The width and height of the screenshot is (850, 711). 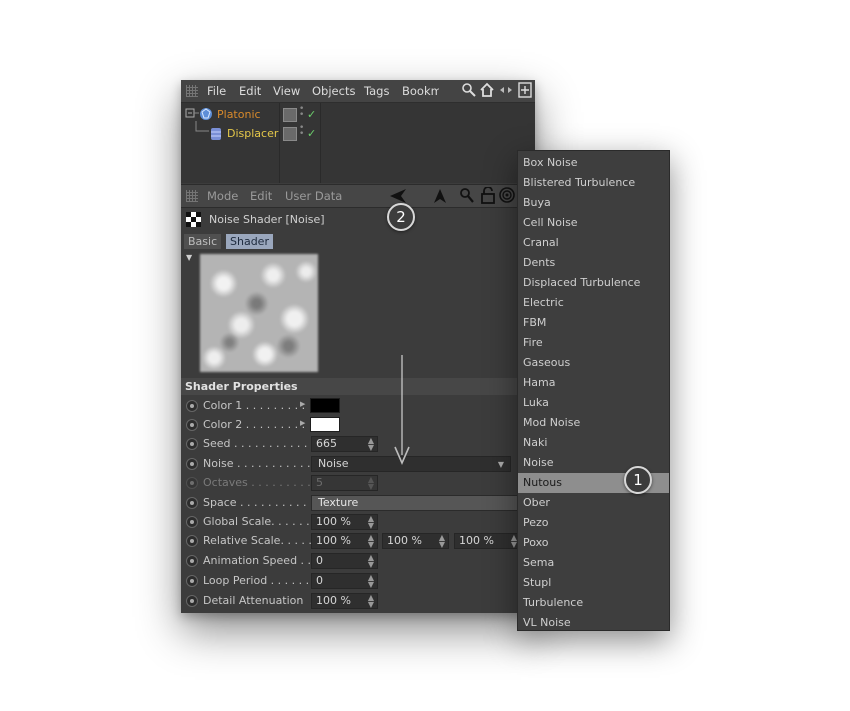 What do you see at coordinates (398, 196) in the screenshot?
I see `back-arrow-icon` at bounding box center [398, 196].